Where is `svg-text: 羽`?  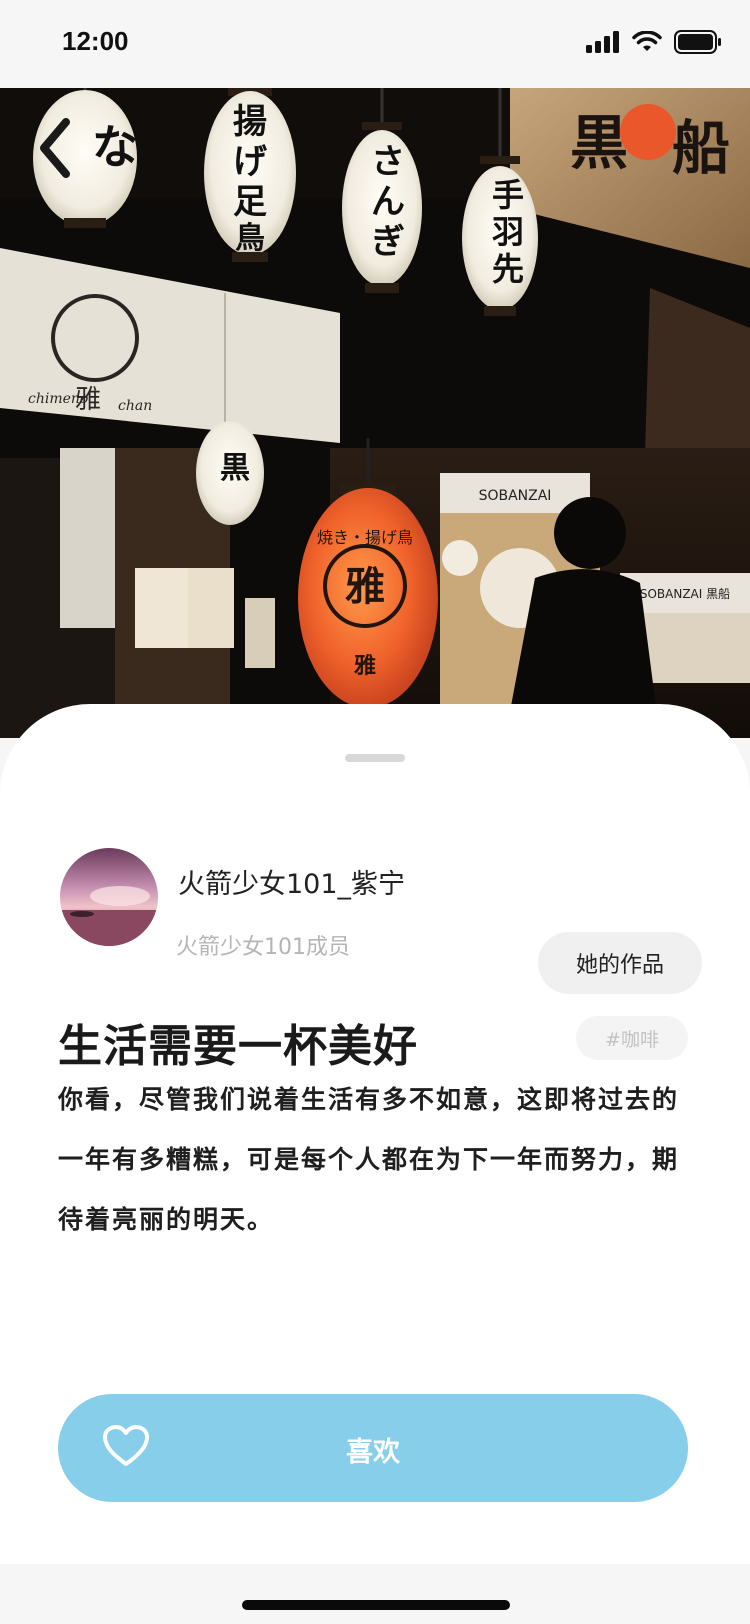 svg-text: 羽 is located at coordinates (508, 232).